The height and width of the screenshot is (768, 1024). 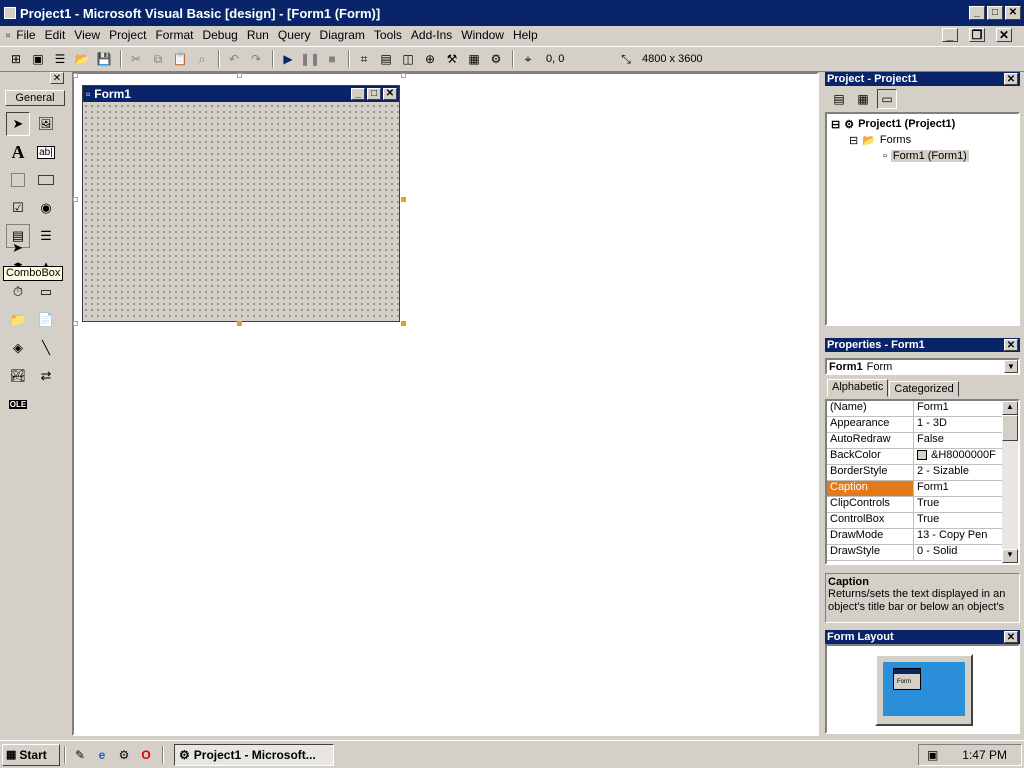 I want to click on child-minimize-button: _, so click(x=950, y=35).